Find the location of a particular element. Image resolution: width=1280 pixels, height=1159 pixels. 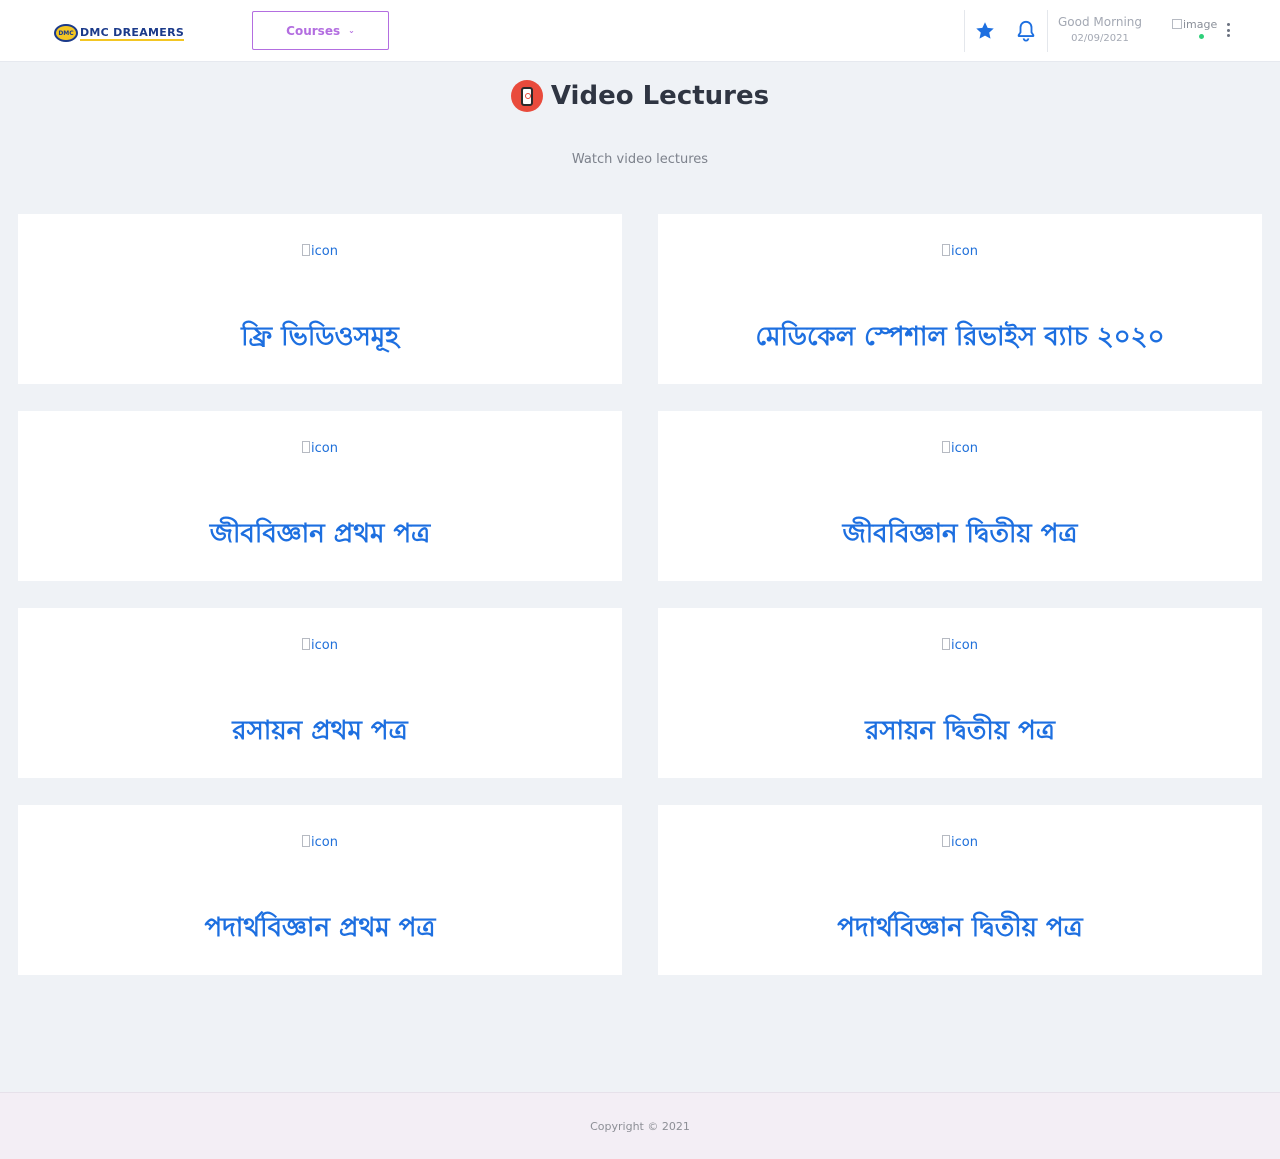

logo-badge-icon: DMC is located at coordinates (66, 33).